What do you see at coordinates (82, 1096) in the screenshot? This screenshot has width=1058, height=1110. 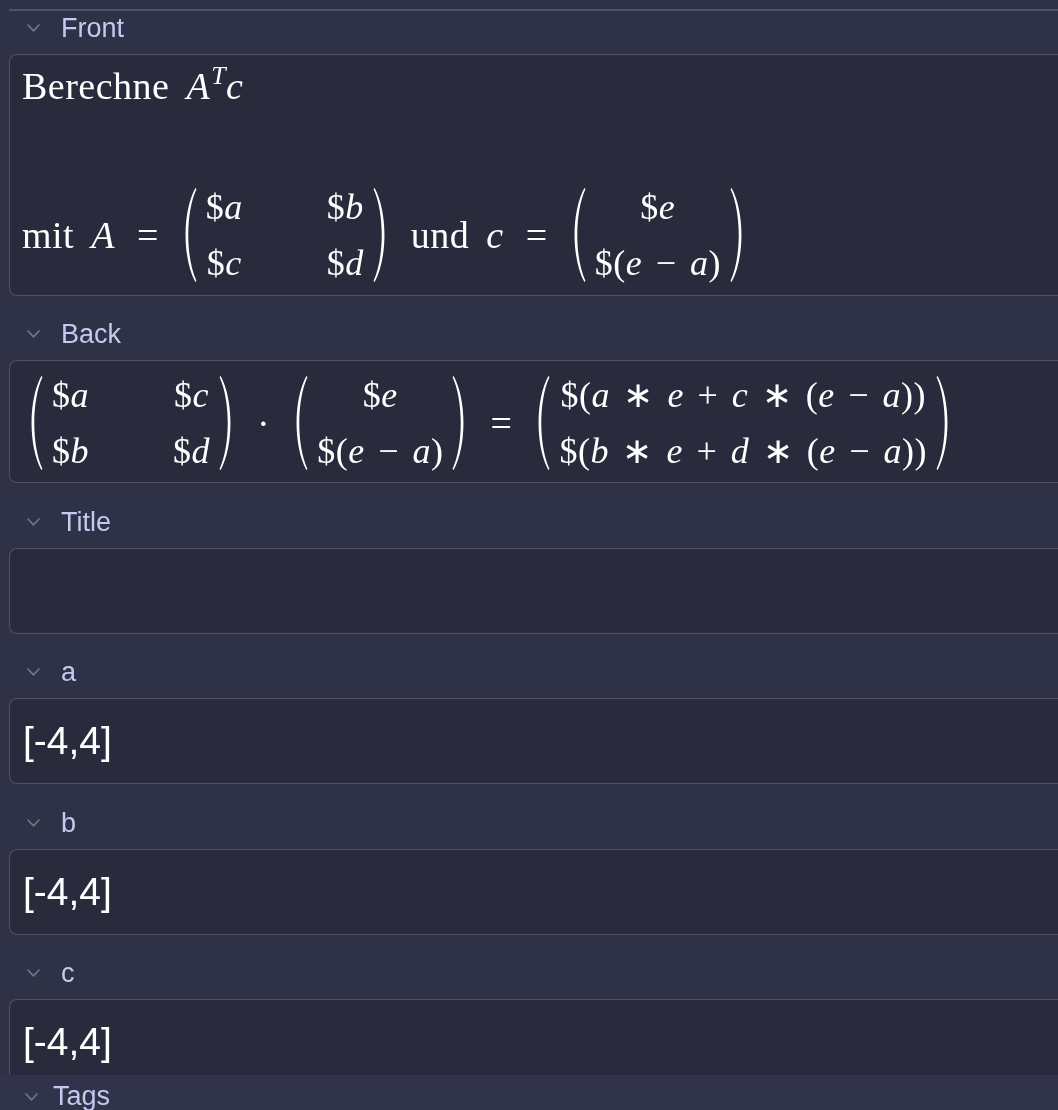 I see `tags-label: Tags` at bounding box center [82, 1096].